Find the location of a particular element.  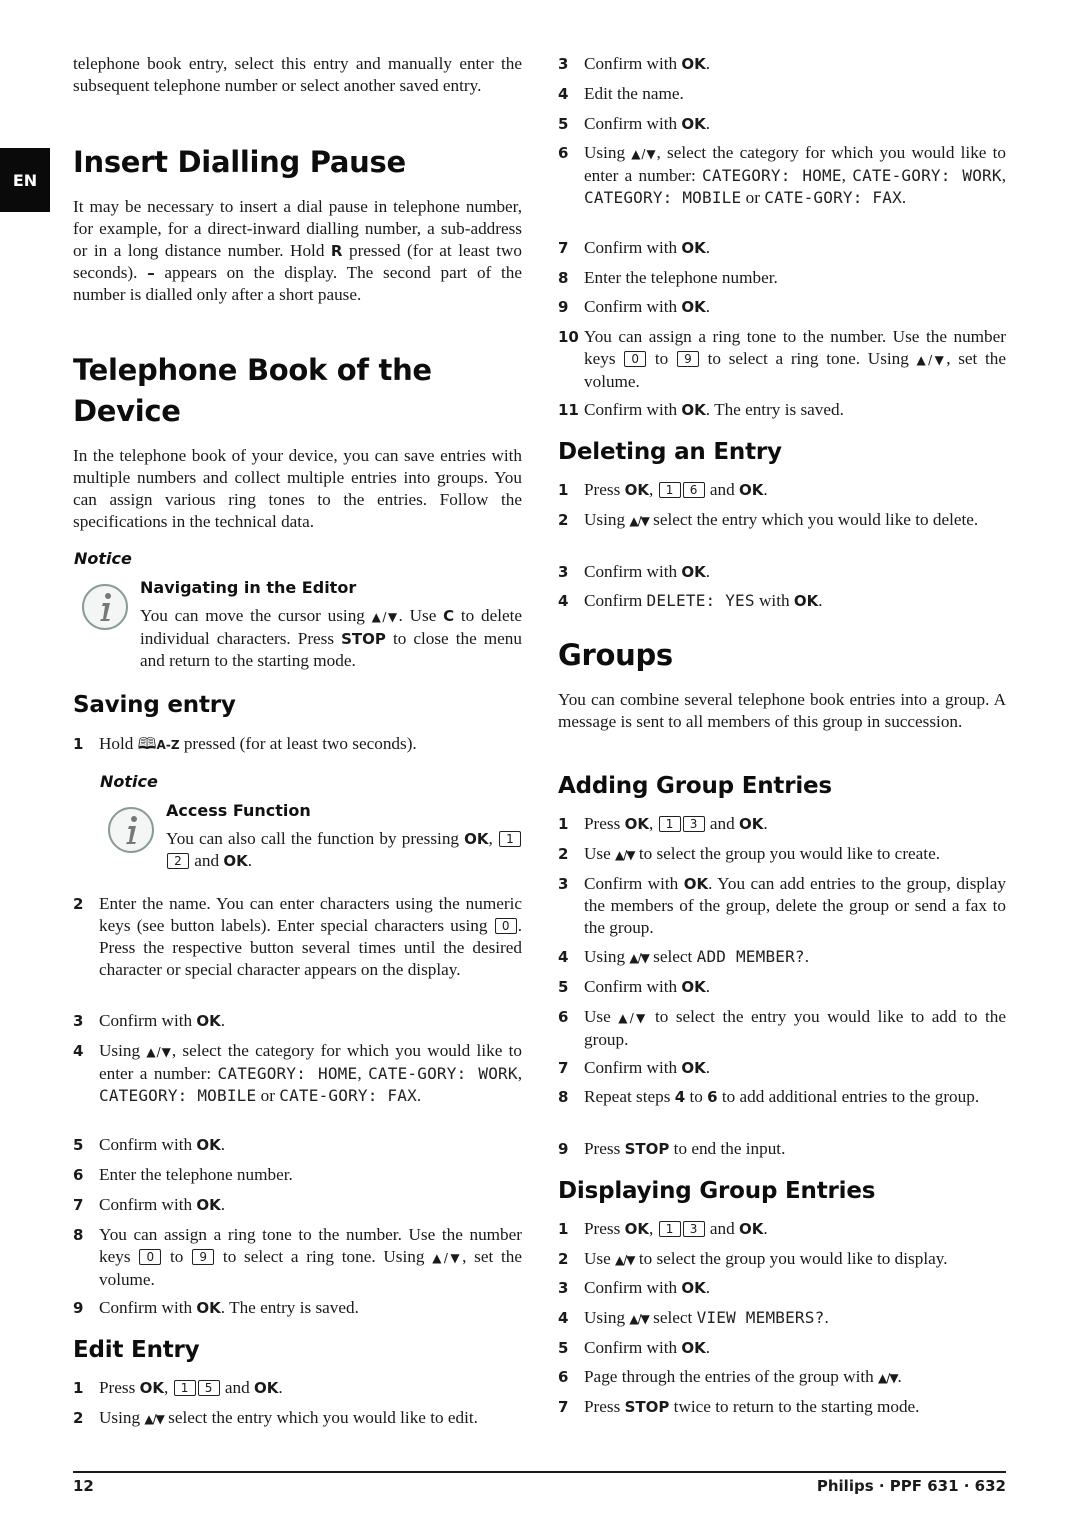

list-item: 6 Enter the telephone number. is located at coordinates (297, 1175).